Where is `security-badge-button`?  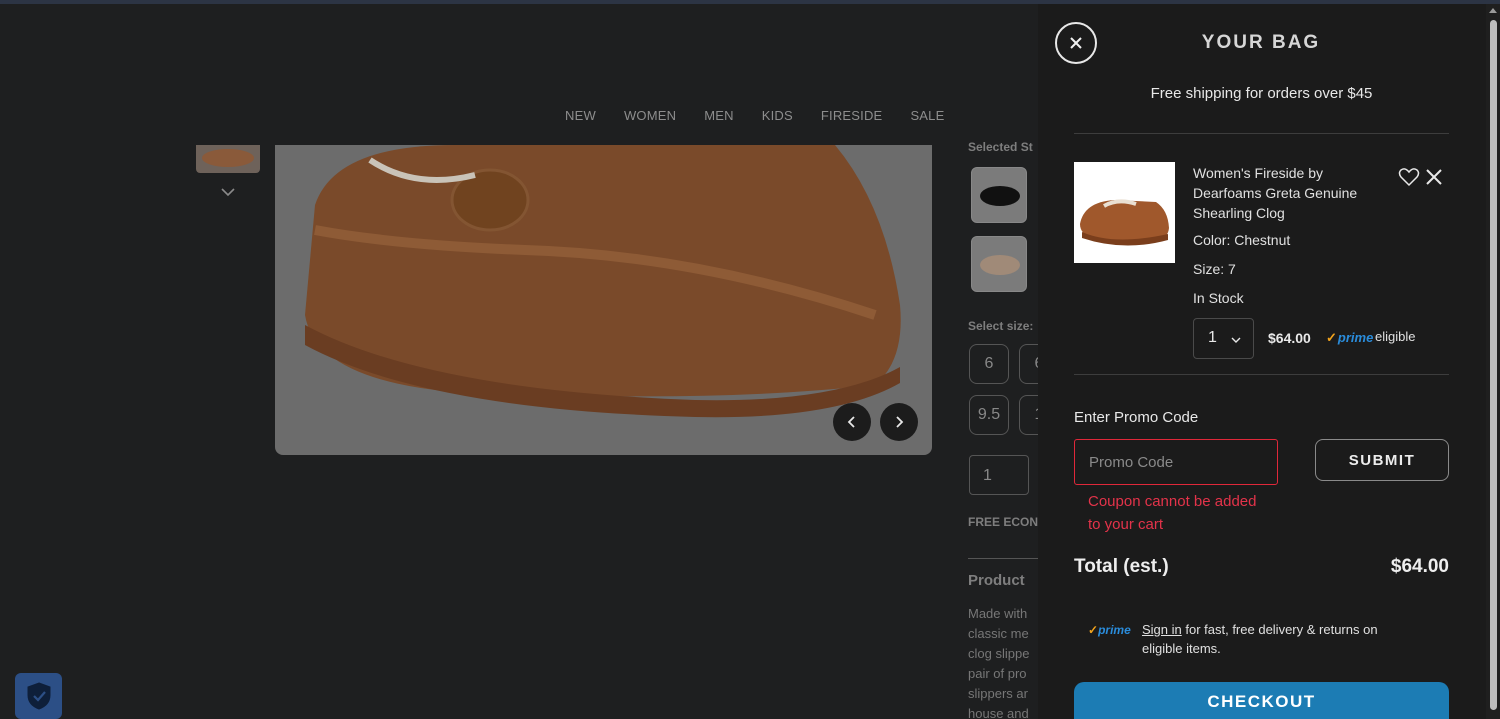 security-badge-button is located at coordinates (38, 696).